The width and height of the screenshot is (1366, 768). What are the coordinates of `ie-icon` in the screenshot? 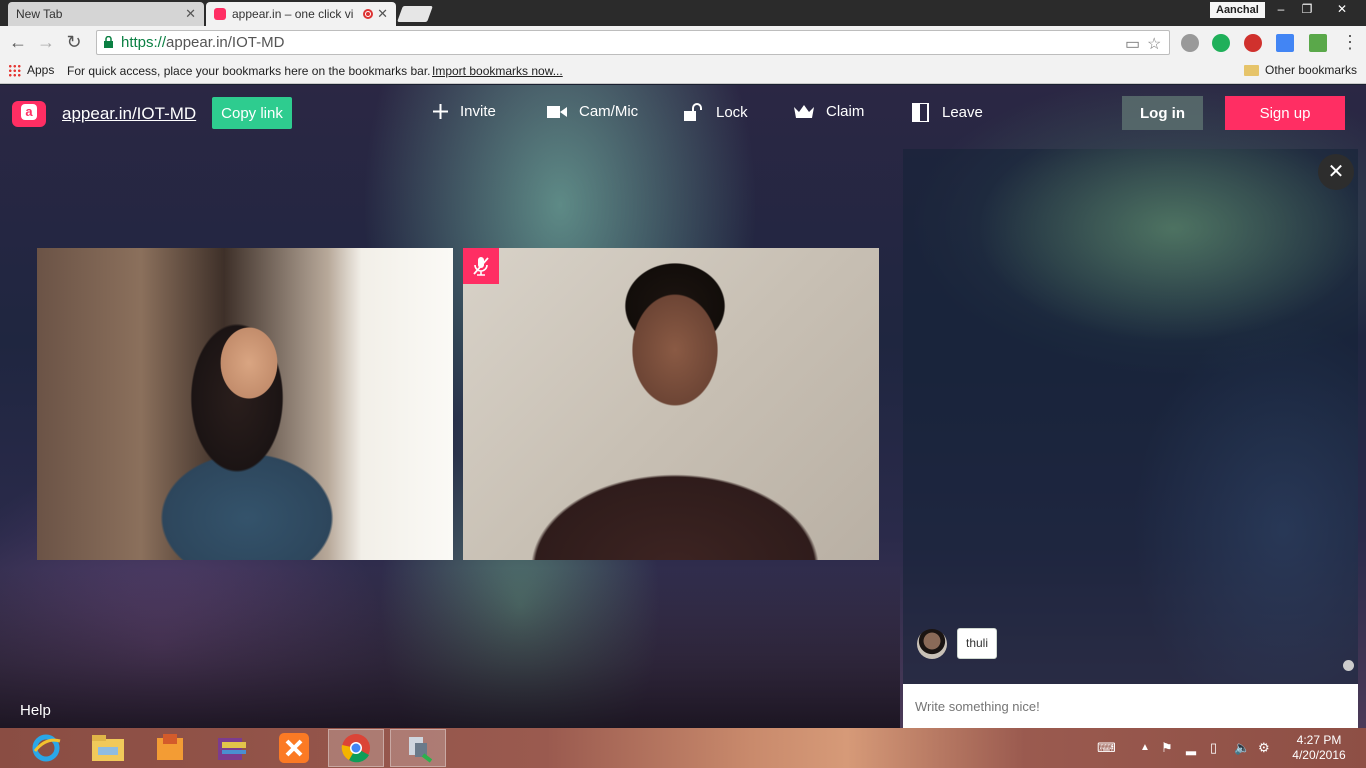 It's located at (46, 748).